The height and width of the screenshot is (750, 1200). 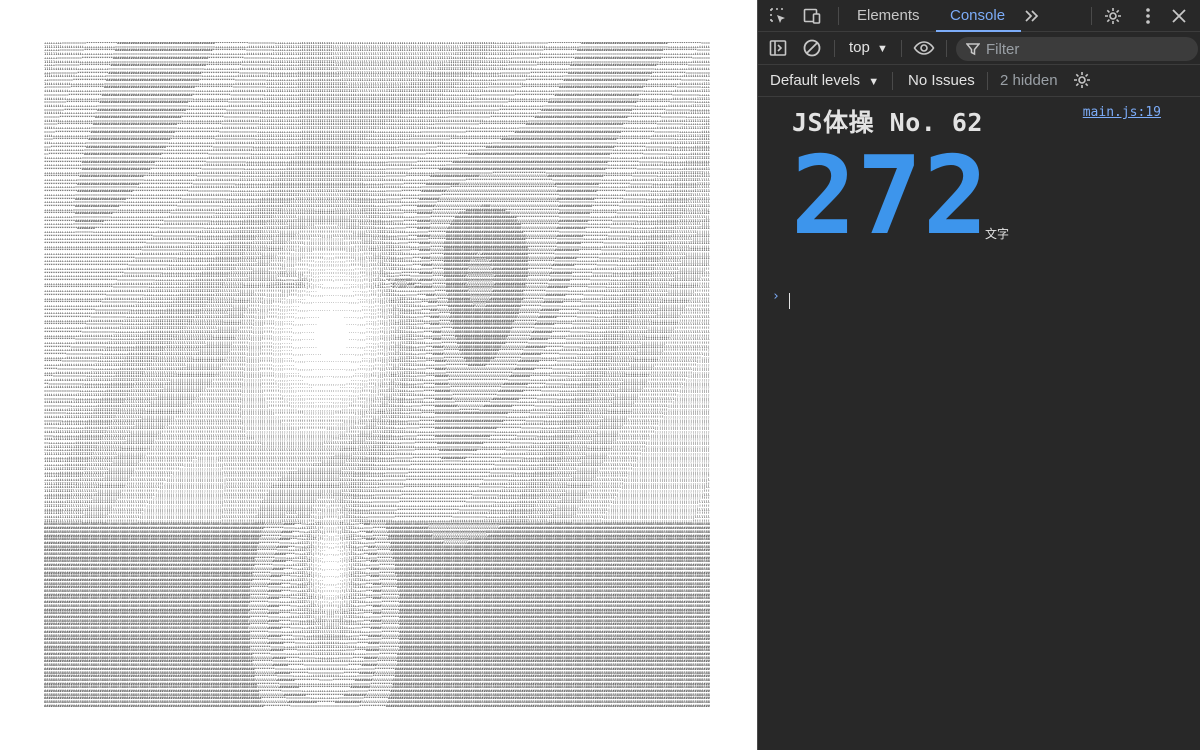 What do you see at coordinates (1179, 16) in the screenshot?
I see `close-icon` at bounding box center [1179, 16].